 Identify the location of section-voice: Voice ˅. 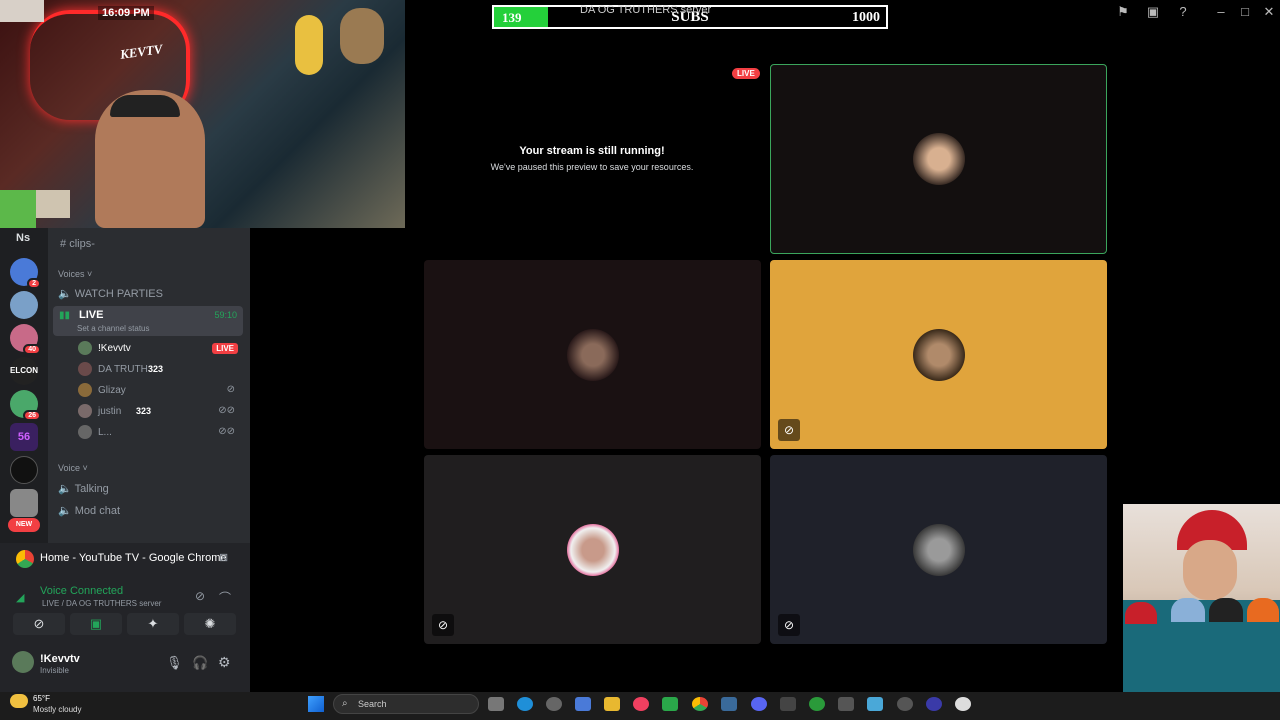
(159, 468).